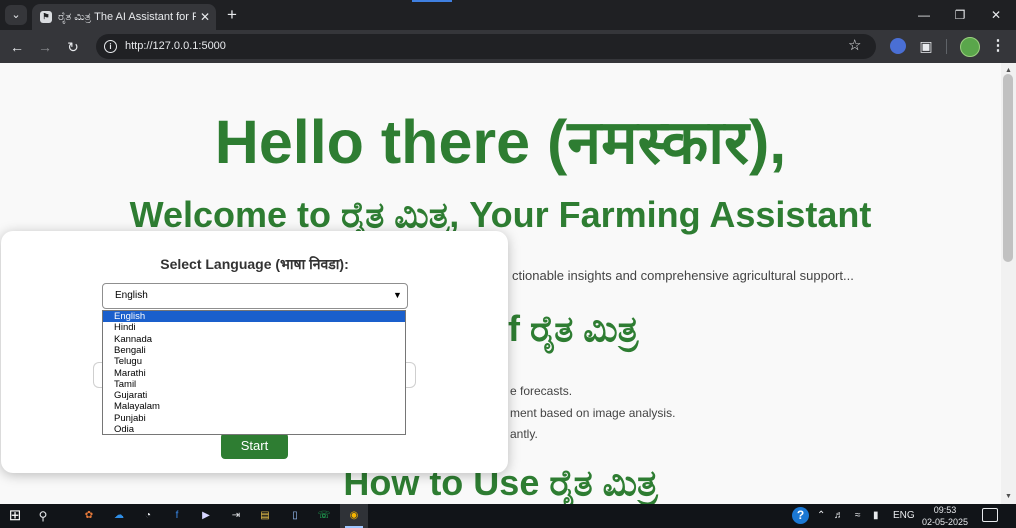  Describe the element at coordinates (996, 15) in the screenshot. I see `close-window-icon: ✕` at that location.